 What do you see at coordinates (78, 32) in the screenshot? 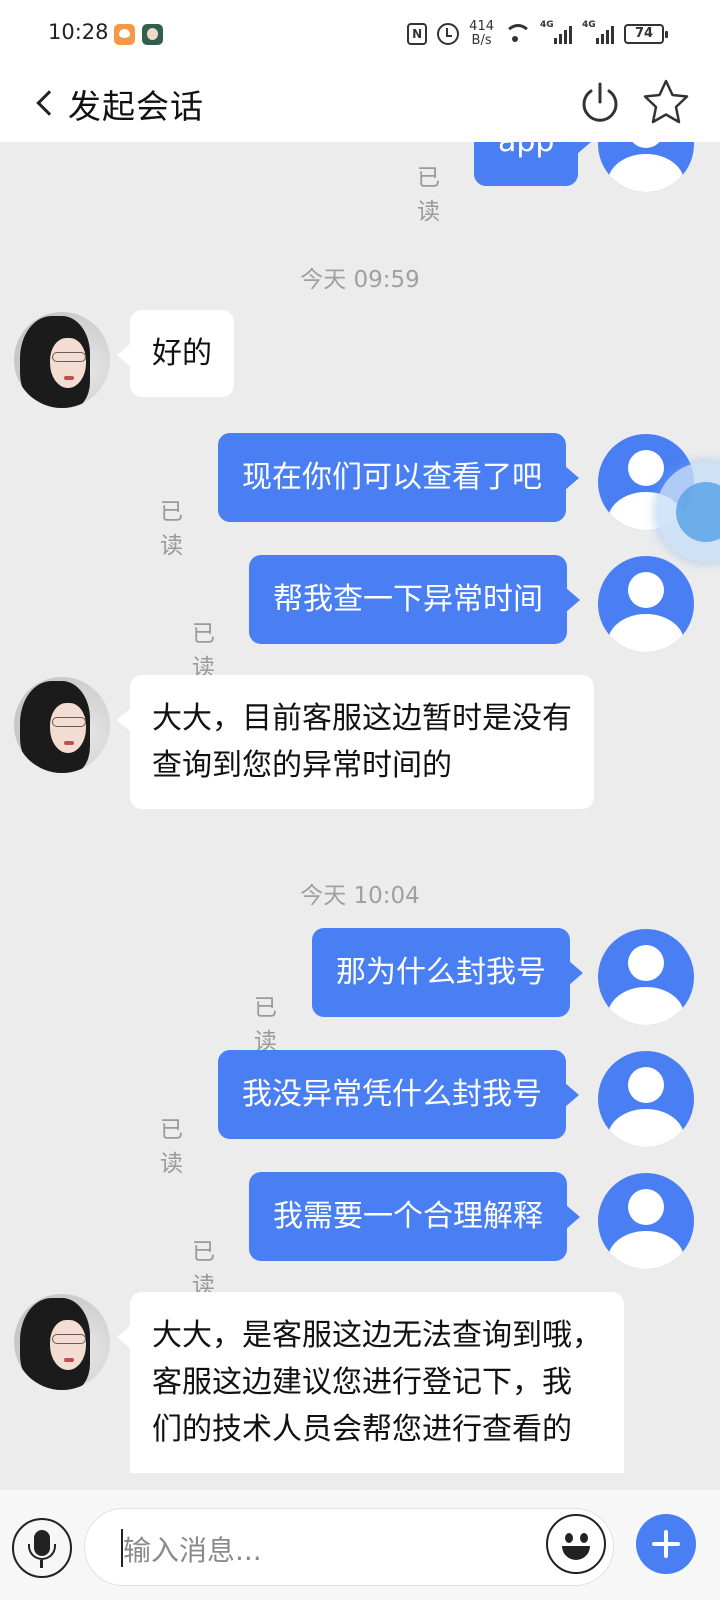
I see `status-time: 10:28` at bounding box center [78, 32].